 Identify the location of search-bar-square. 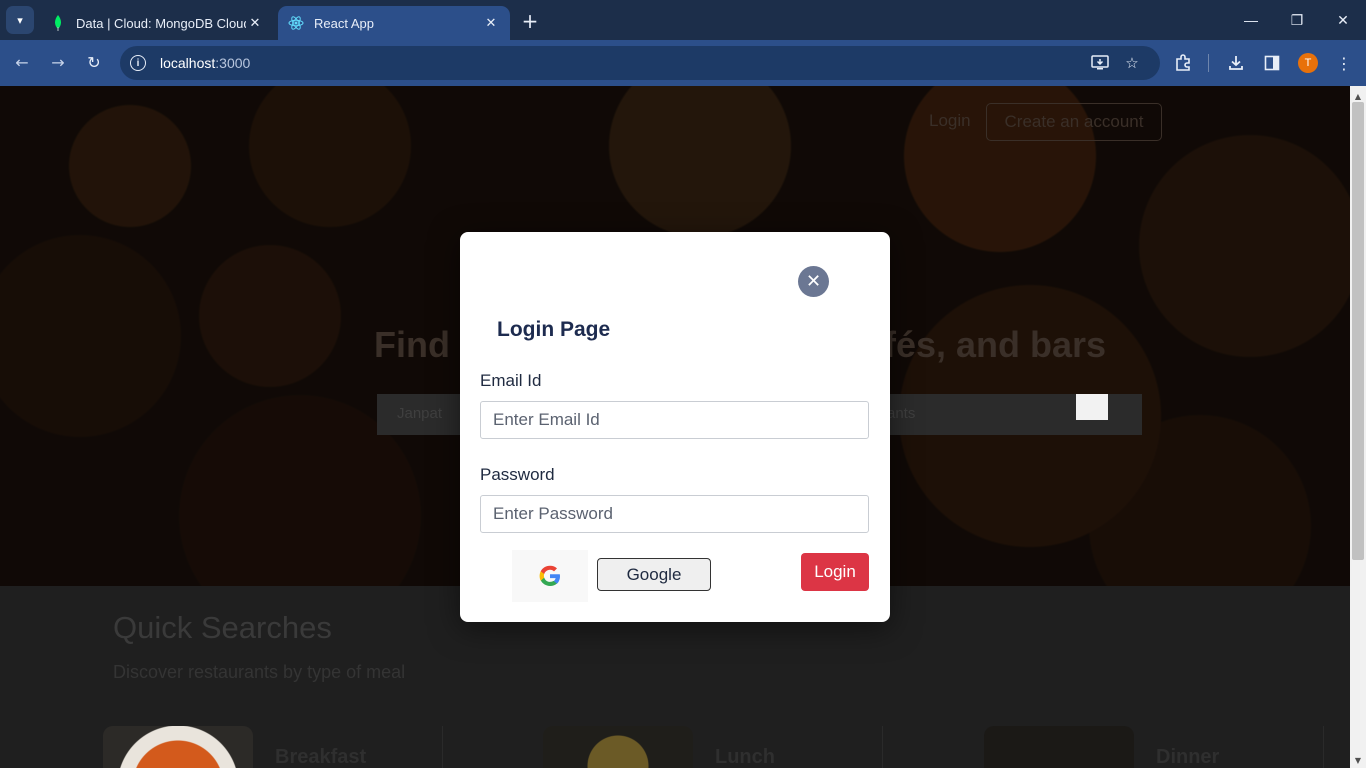
(1092, 407).